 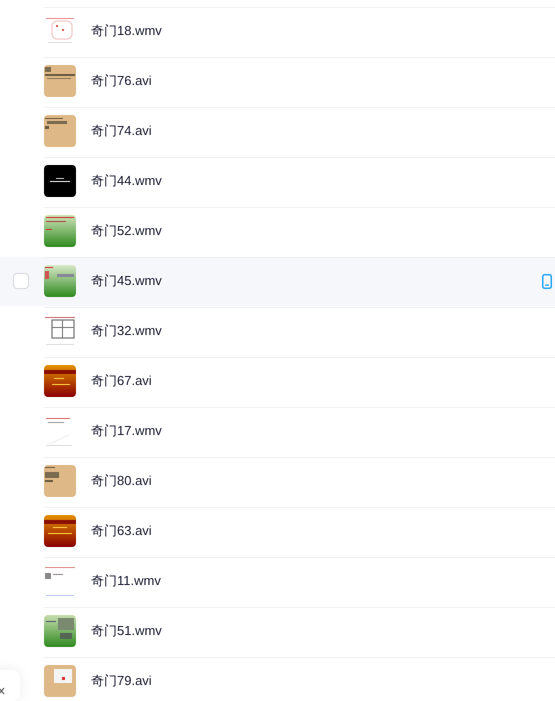 What do you see at coordinates (2, 691) in the screenshot?
I see `close-icon` at bounding box center [2, 691].